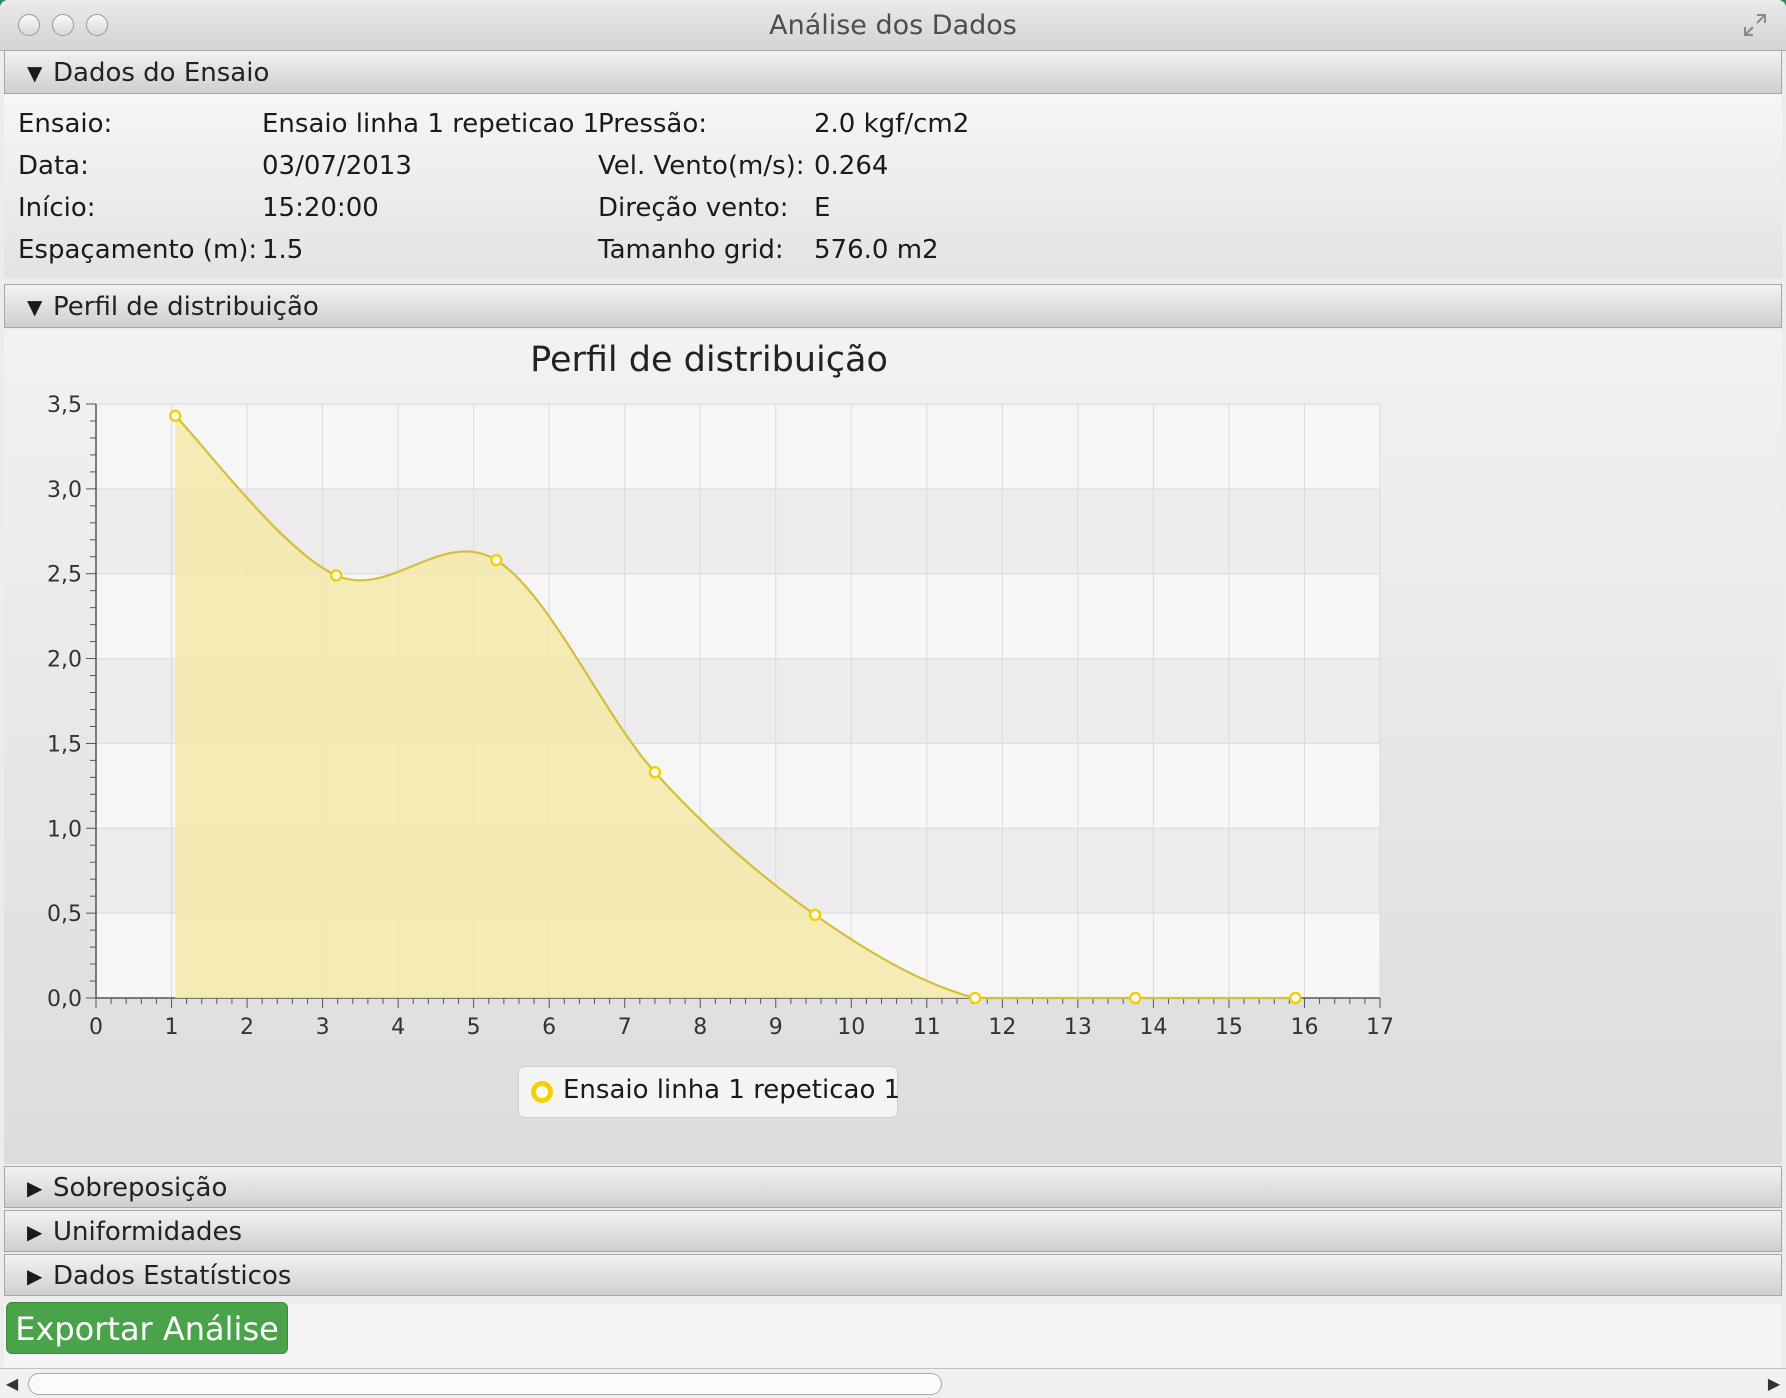  I want to click on section-label: Dados Estatísticos, so click(172, 1276).